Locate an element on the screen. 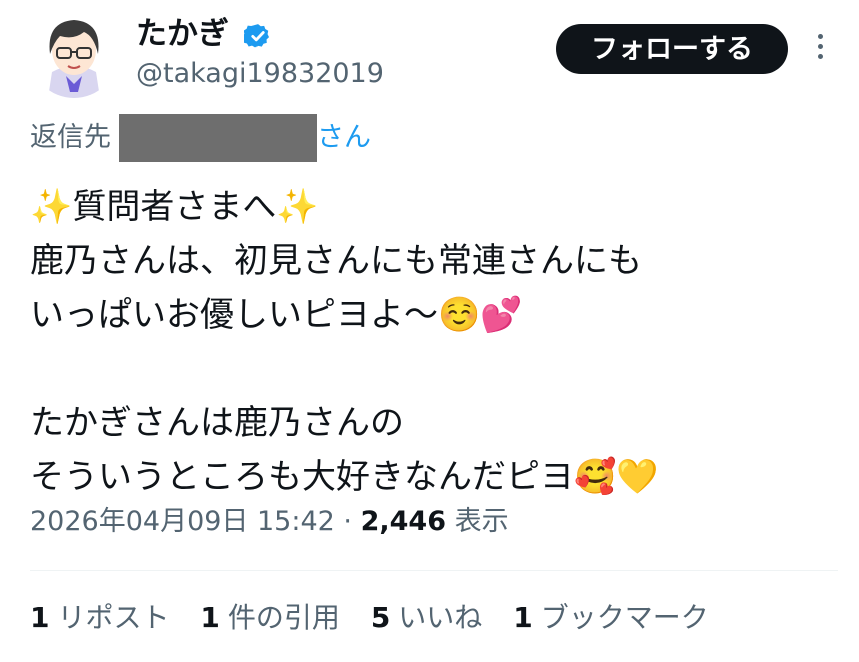  tweet-line: 鹿乃さんは、初見さんにも常連さんにも is located at coordinates (336, 261).